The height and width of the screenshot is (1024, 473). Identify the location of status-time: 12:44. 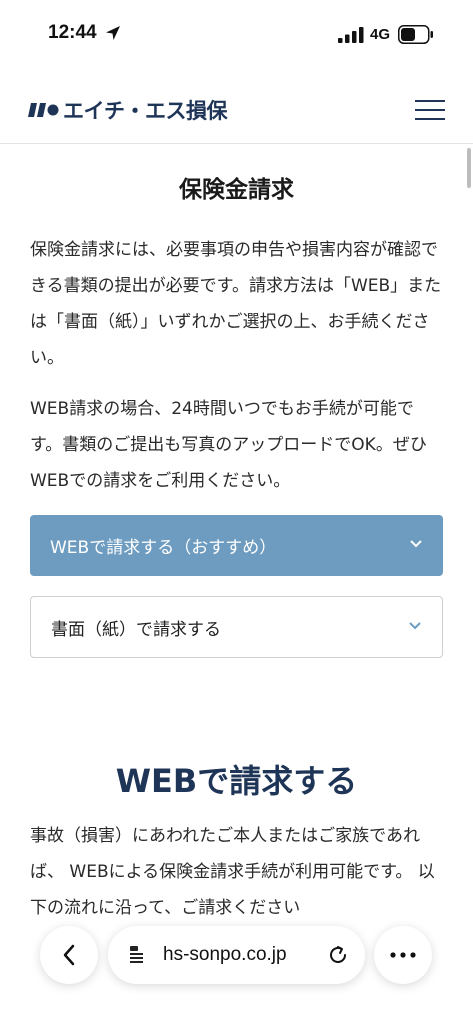
(72, 32).